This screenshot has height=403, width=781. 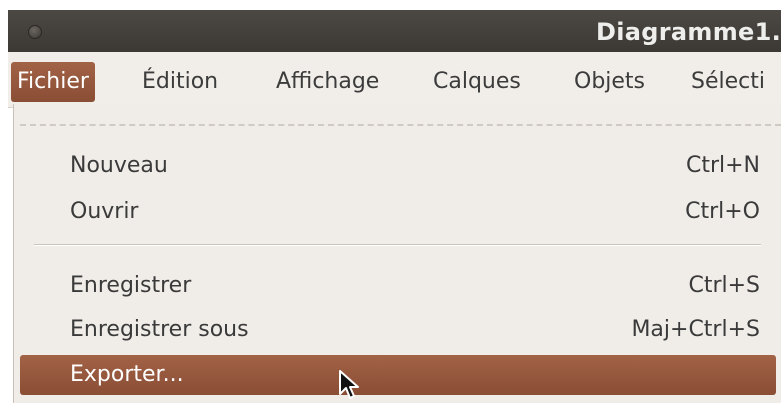 What do you see at coordinates (104, 211) in the screenshot?
I see `menu-item-label: Ouvrir` at bounding box center [104, 211].